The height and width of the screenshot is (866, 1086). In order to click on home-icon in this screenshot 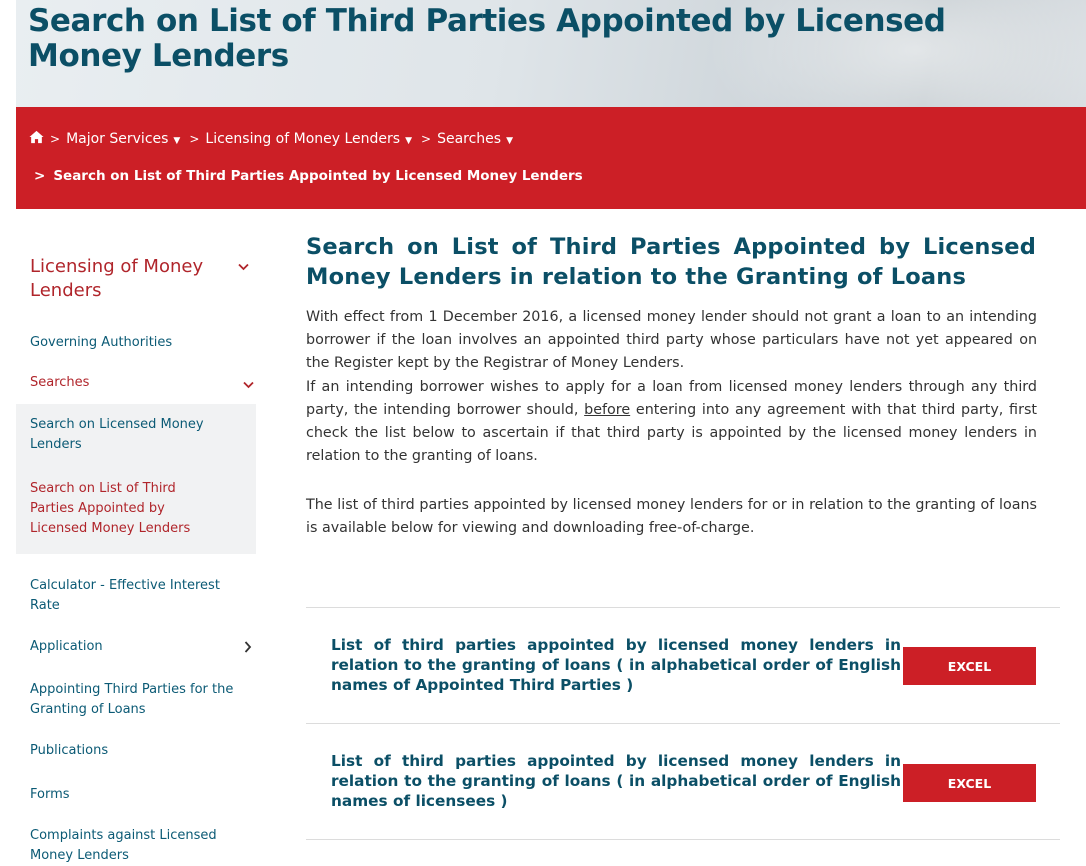, I will do `click(36, 139)`.